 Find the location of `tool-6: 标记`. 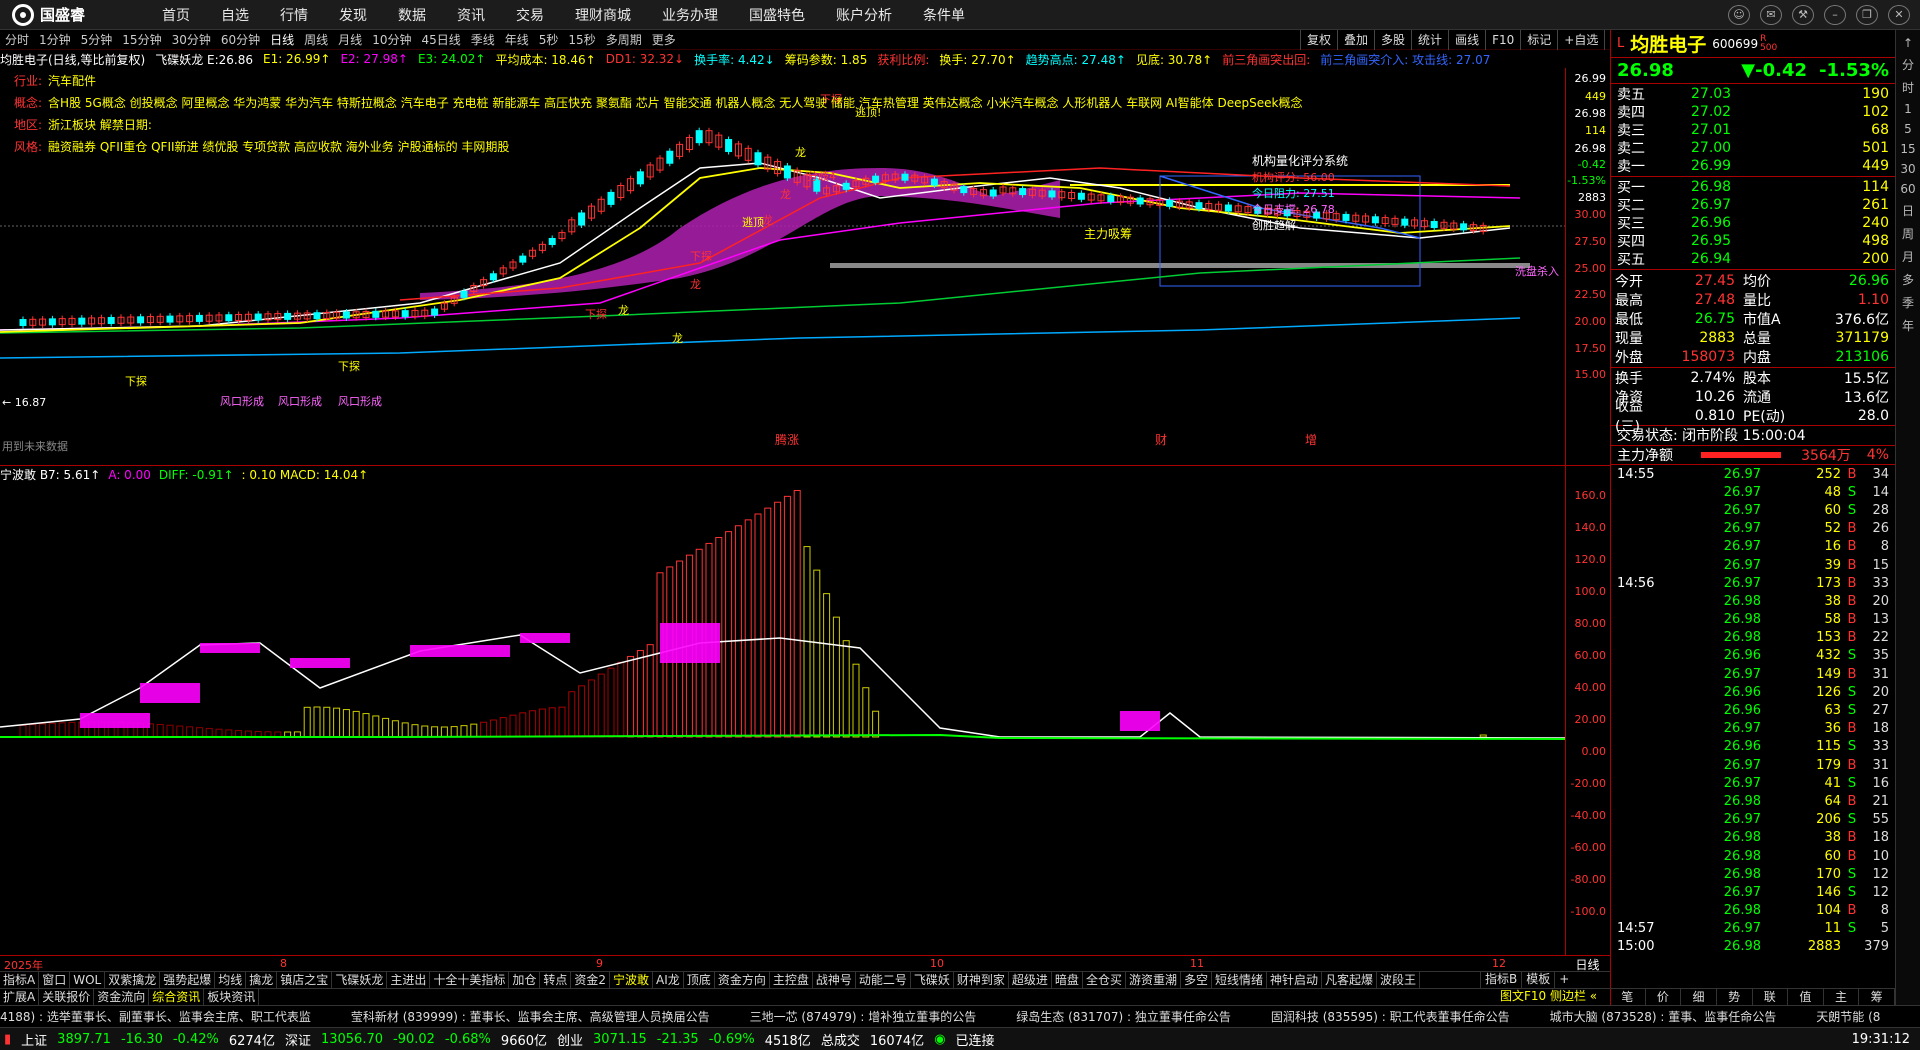

tool-6: 标记 is located at coordinates (1538, 40).